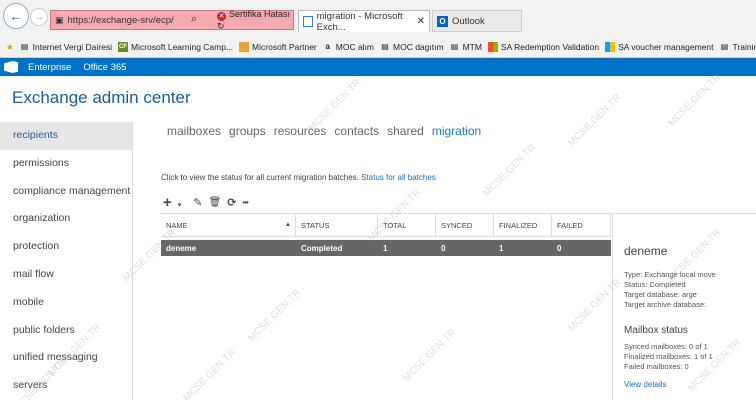 The height and width of the screenshot is (400, 756). What do you see at coordinates (244, 47) in the screenshot?
I see `mp-icon` at bounding box center [244, 47].